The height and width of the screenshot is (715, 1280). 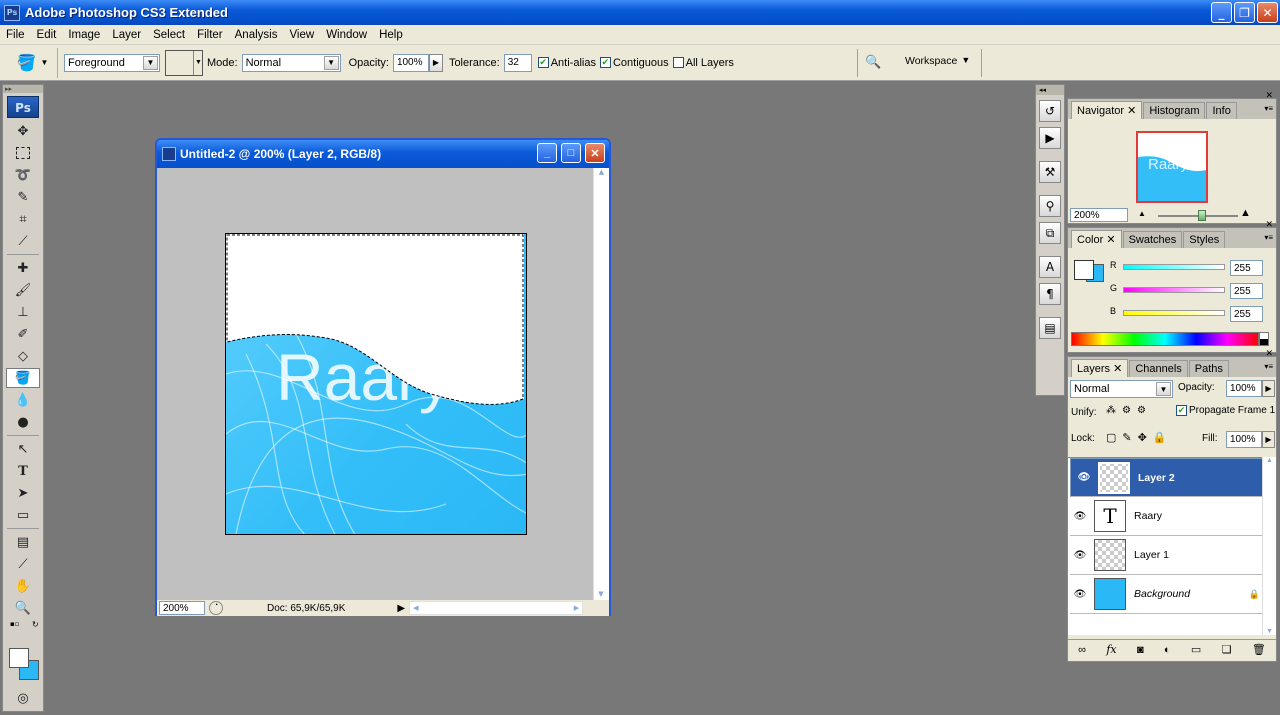 What do you see at coordinates (23, 471) in the screenshot?
I see `type-tool-icon: T` at bounding box center [23, 471].